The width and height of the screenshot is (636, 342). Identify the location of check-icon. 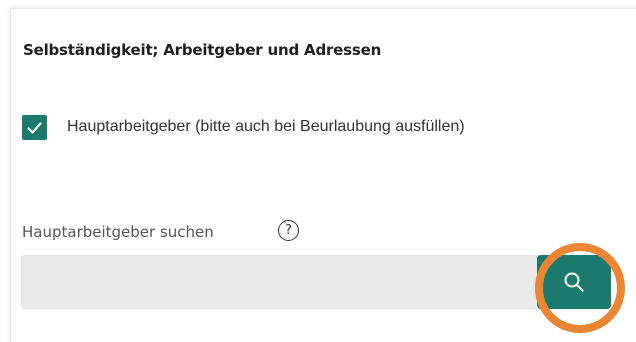
(34, 127).